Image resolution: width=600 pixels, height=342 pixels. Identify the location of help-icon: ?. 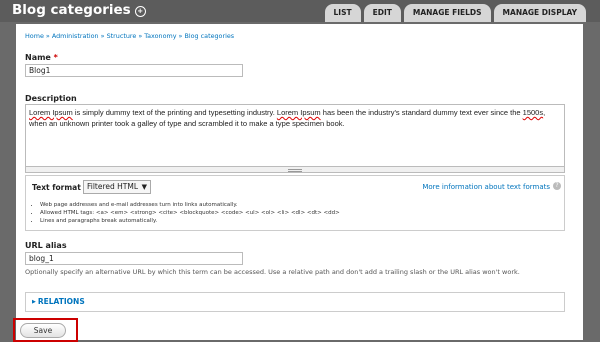
(557, 186).